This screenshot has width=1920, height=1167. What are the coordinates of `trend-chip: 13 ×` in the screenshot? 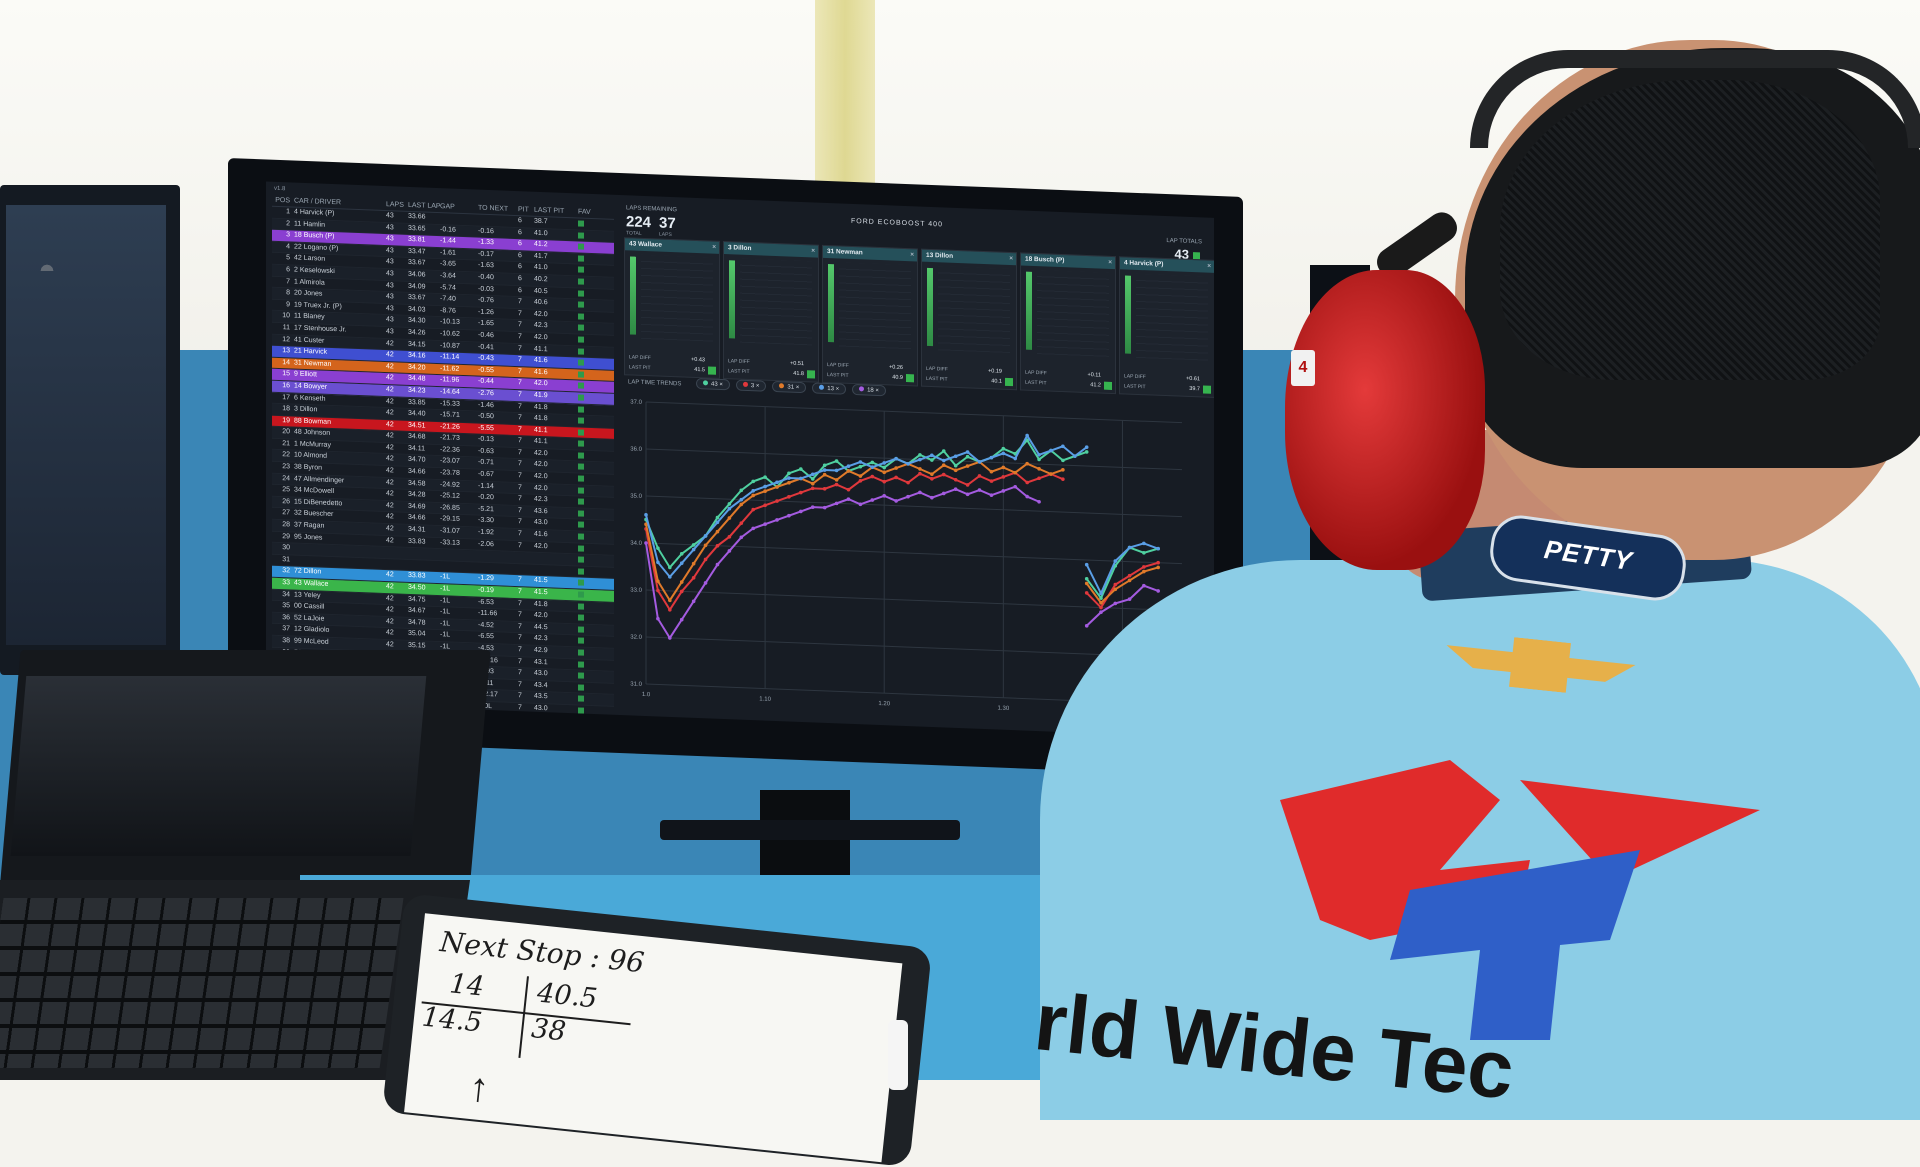 It's located at (829, 388).